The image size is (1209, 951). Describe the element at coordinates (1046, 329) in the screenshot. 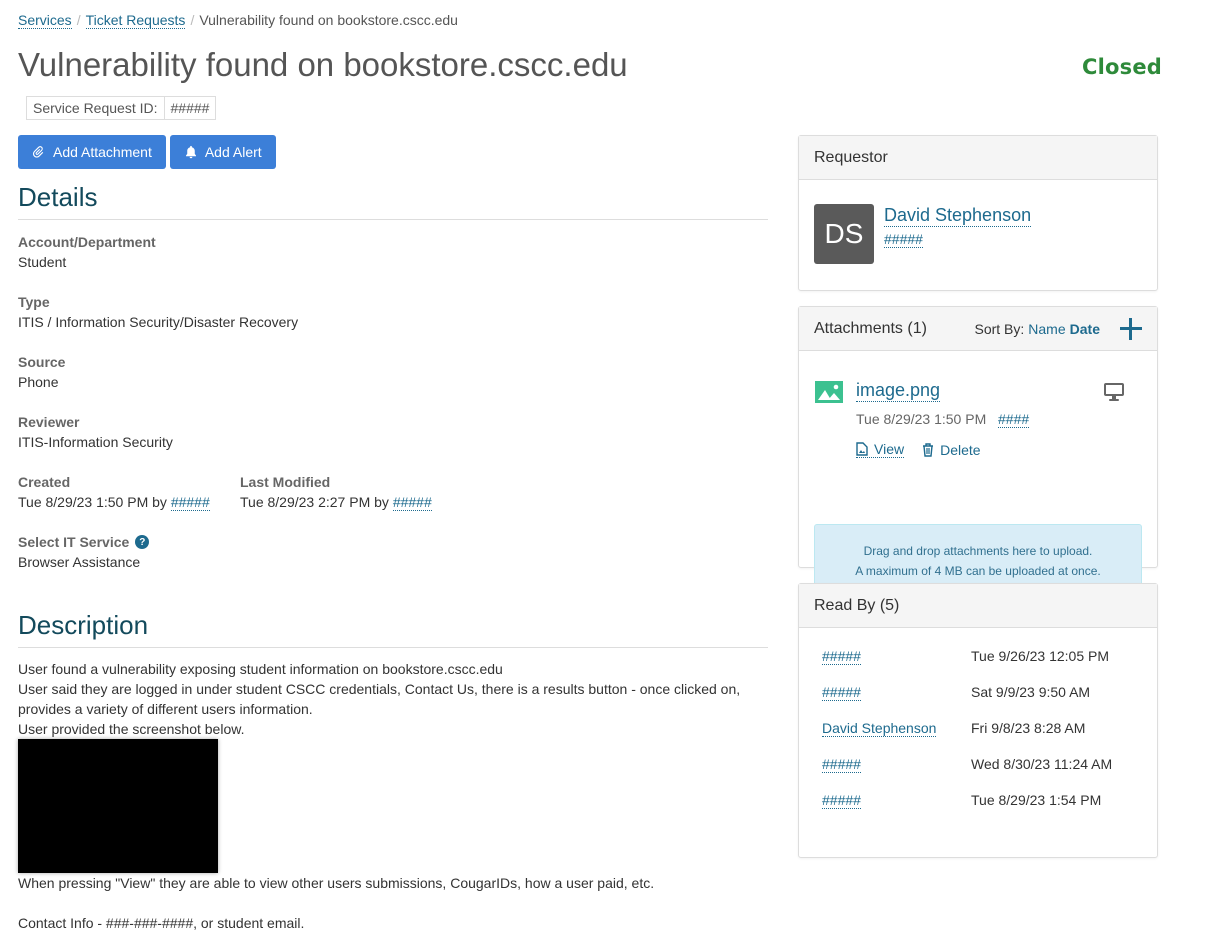

I see `sort-by-name: Name` at that location.